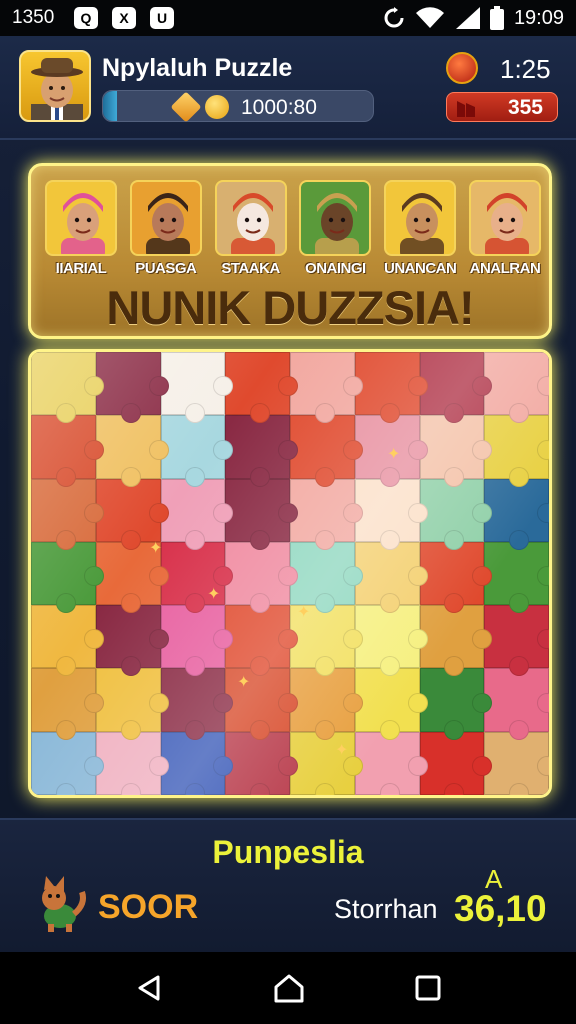  I want to click on fox-mascot-icon, so click(64, 904).